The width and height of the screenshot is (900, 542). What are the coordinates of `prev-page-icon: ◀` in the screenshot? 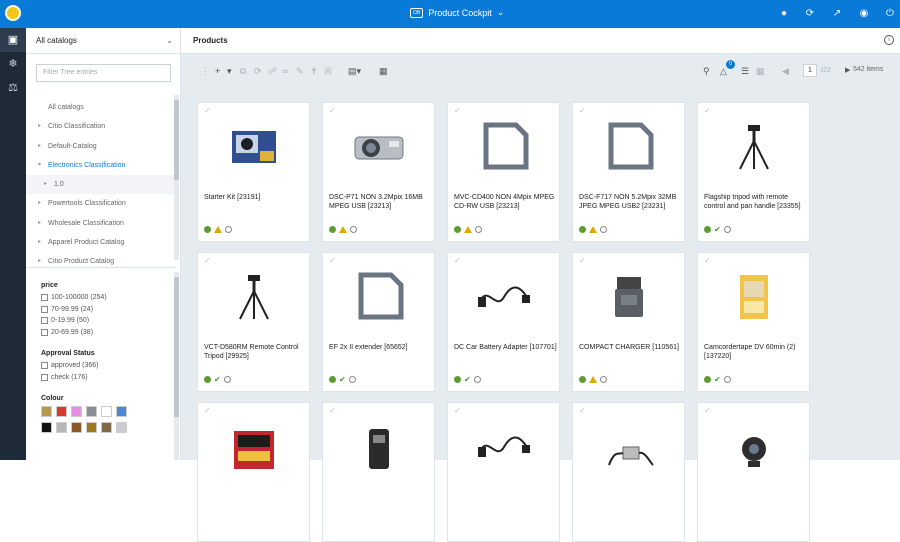 It's located at (785, 71).